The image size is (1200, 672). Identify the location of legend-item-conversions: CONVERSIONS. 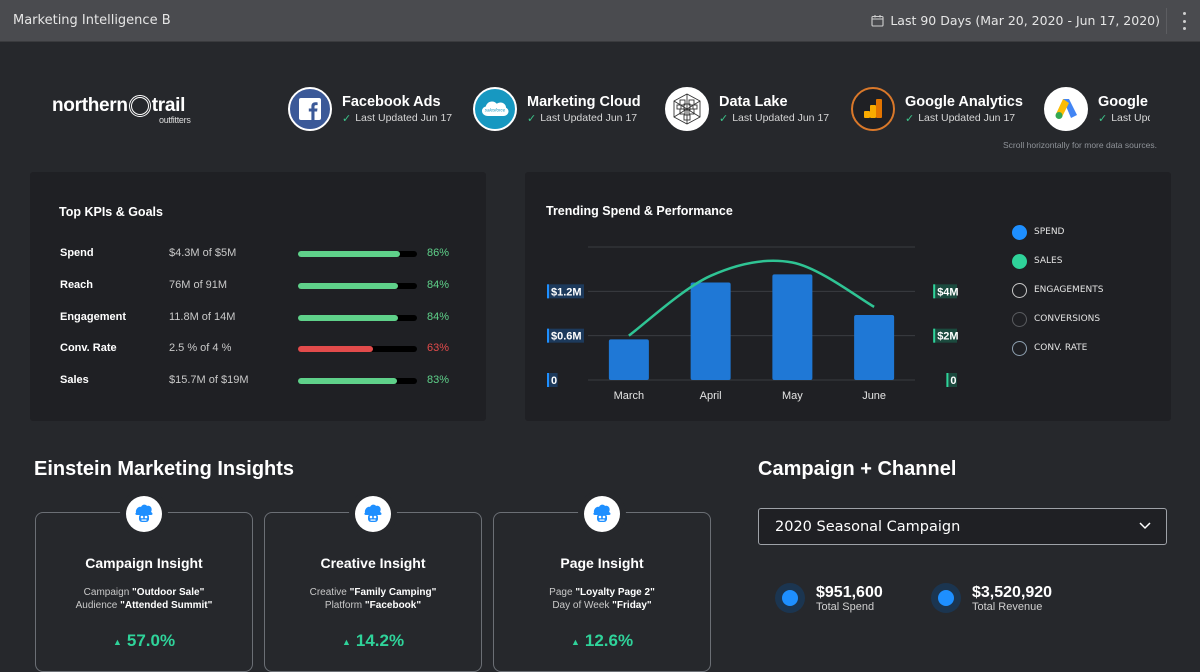
(1056, 319).